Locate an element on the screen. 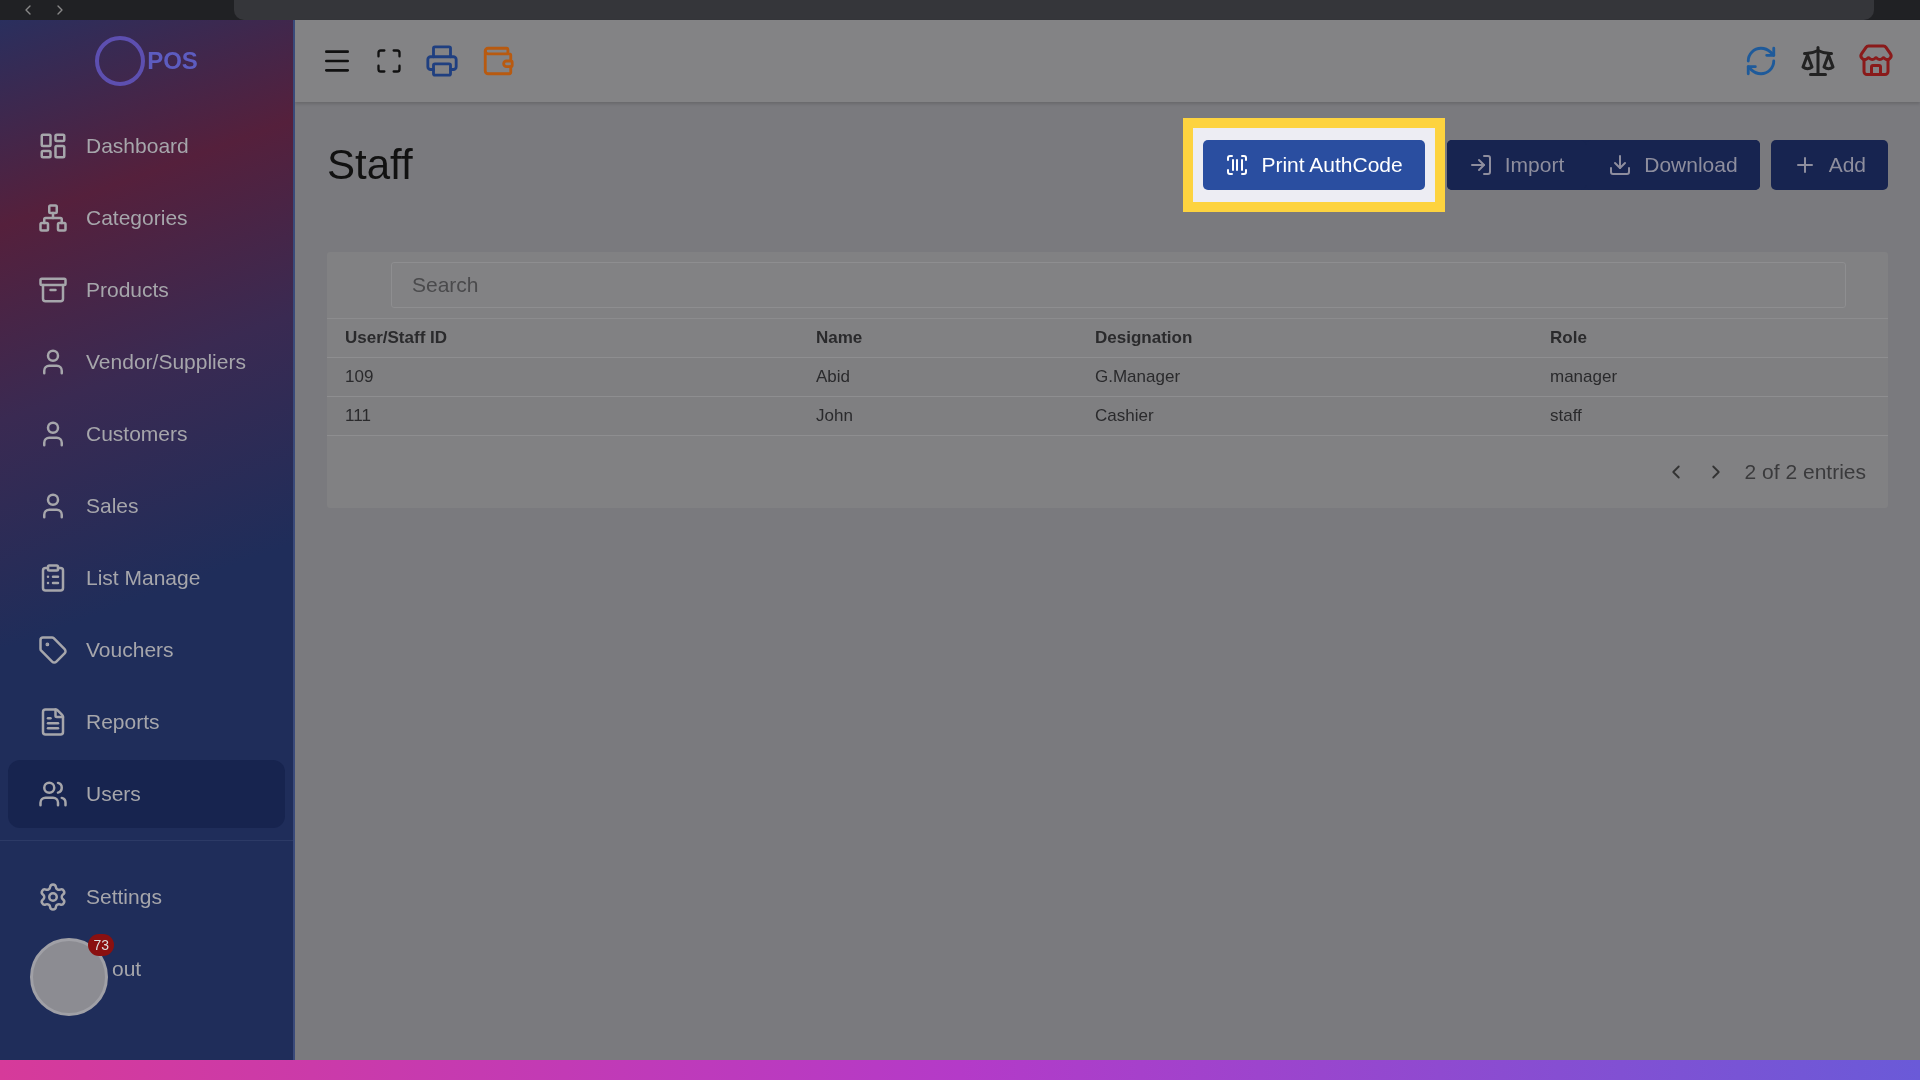  notification-badge: 73 is located at coordinates (101, 945).